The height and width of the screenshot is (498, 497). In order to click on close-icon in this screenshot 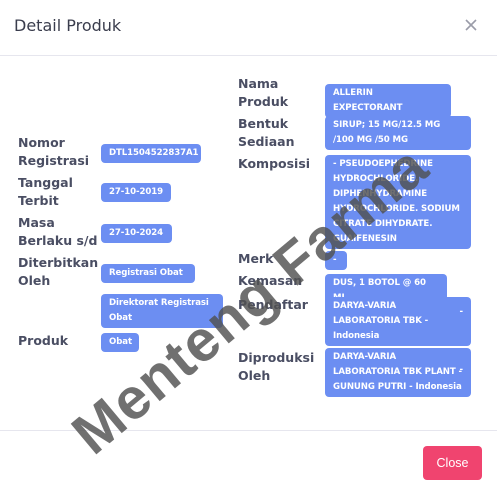, I will do `click(471, 25)`.